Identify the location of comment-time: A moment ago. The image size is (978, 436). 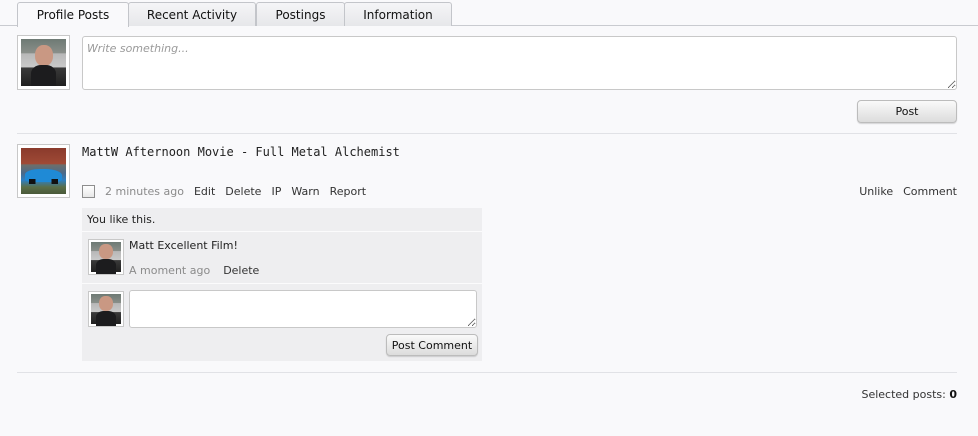
(170, 270).